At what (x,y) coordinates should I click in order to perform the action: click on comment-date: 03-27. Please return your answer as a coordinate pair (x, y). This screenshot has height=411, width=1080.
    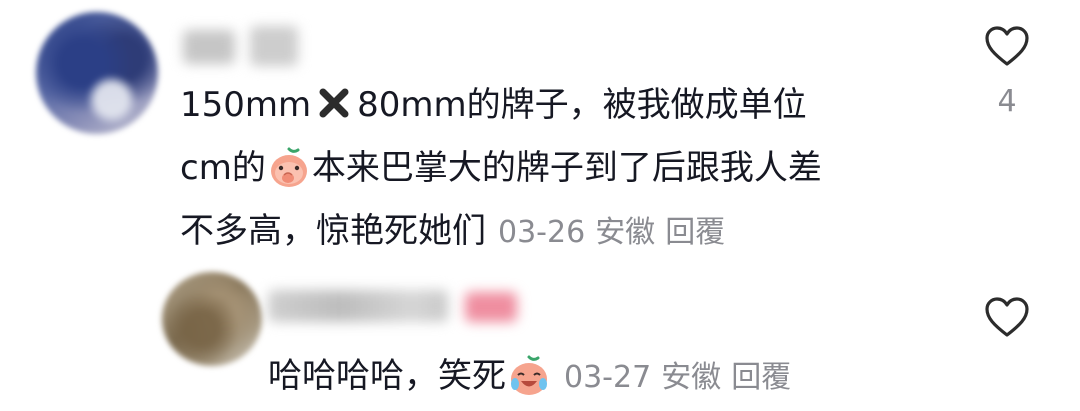
    Looking at the image, I should click on (608, 377).